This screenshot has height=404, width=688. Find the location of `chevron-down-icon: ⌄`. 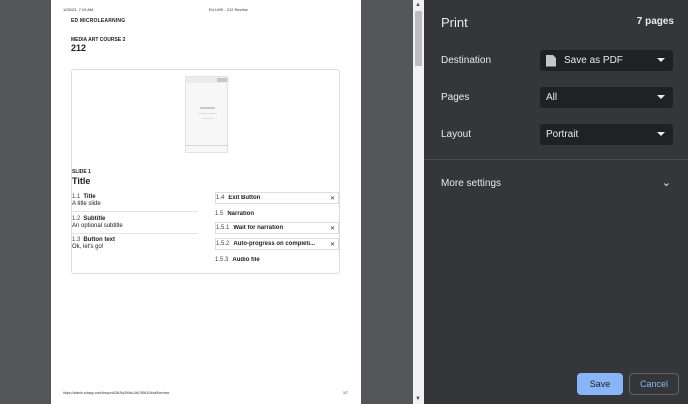

chevron-down-icon: ⌄ is located at coordinates (666, 182).